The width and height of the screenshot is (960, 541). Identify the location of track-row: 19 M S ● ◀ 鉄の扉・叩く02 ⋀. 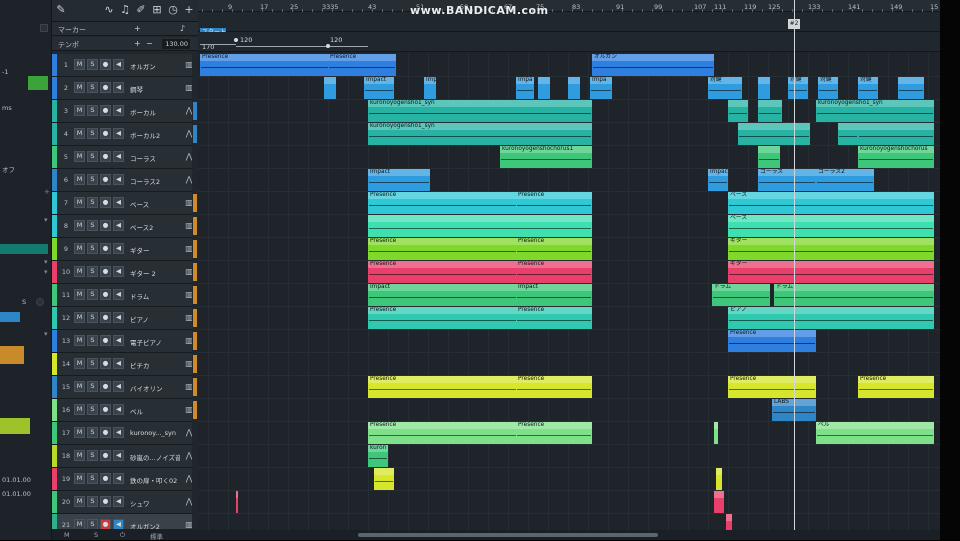
(125, 479).